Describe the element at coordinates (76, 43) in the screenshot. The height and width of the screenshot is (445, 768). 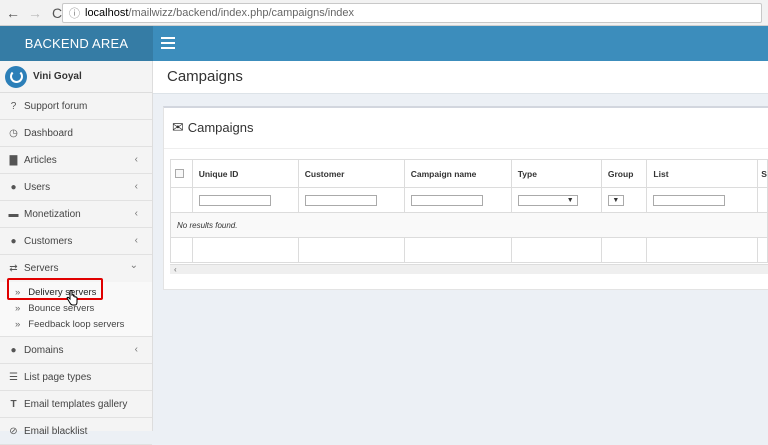
I see `app-logo: BACKEND AREA` at that location.